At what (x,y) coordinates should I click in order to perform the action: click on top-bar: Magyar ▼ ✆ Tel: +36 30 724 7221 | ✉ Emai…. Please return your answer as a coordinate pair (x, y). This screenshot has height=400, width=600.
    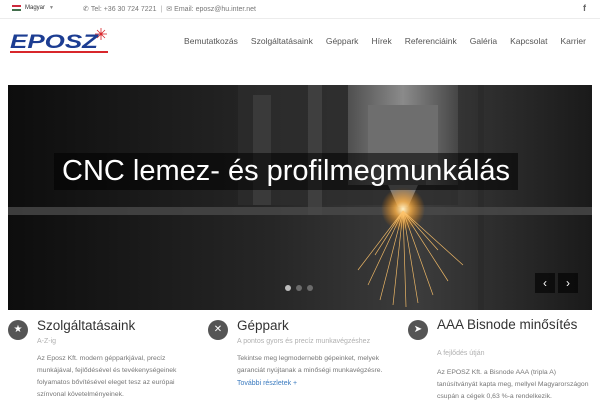
    Looking at the image, I should click on (300, 9).